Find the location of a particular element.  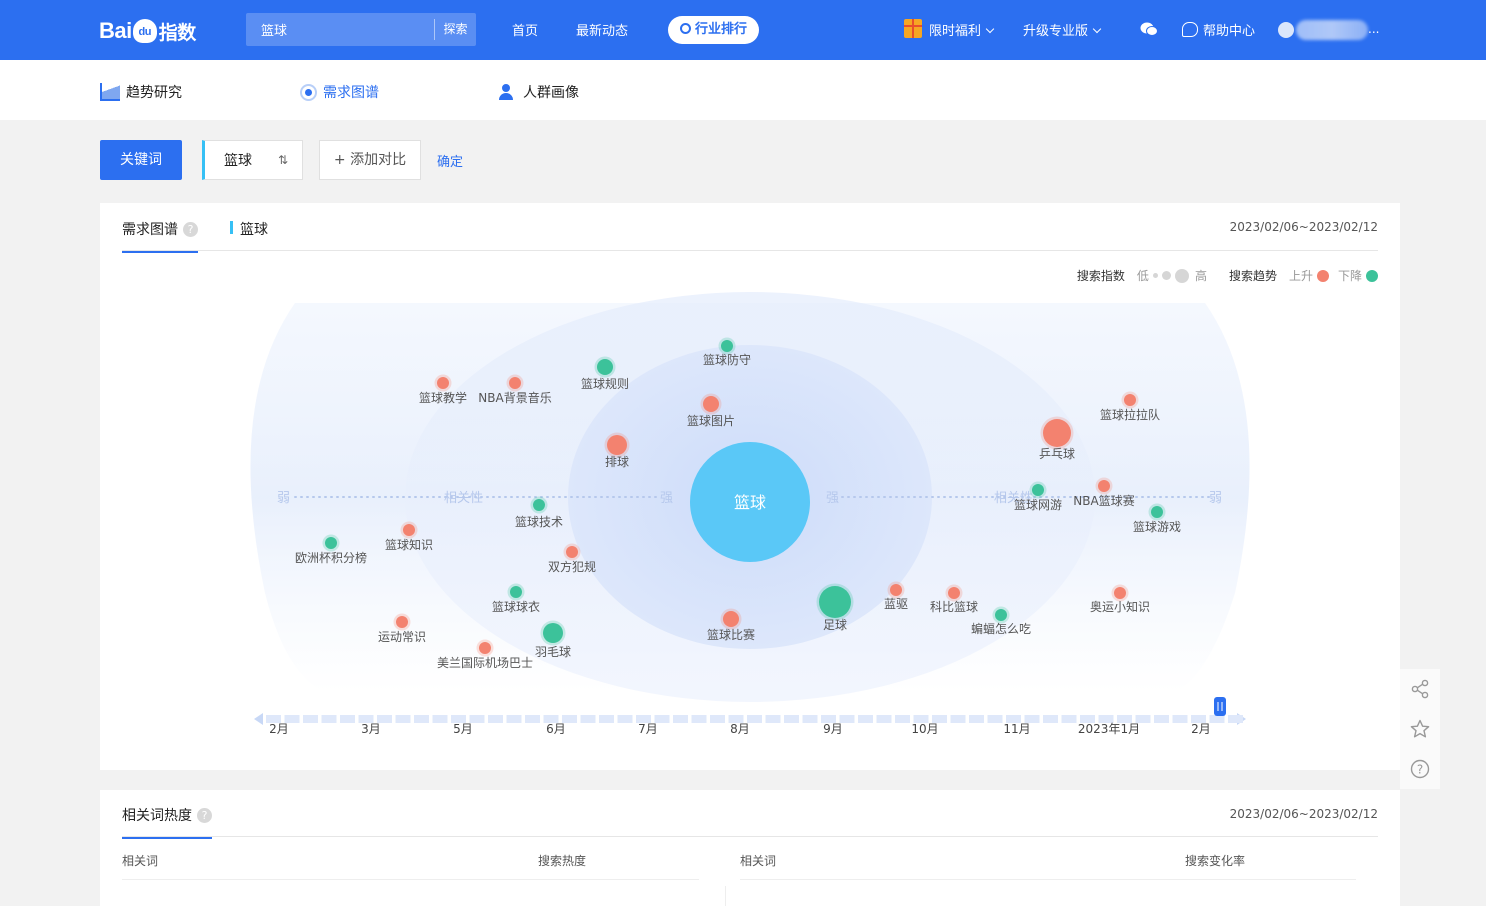

graph-node: 篮球拉拉队 is located at coordinates (1130, 407).